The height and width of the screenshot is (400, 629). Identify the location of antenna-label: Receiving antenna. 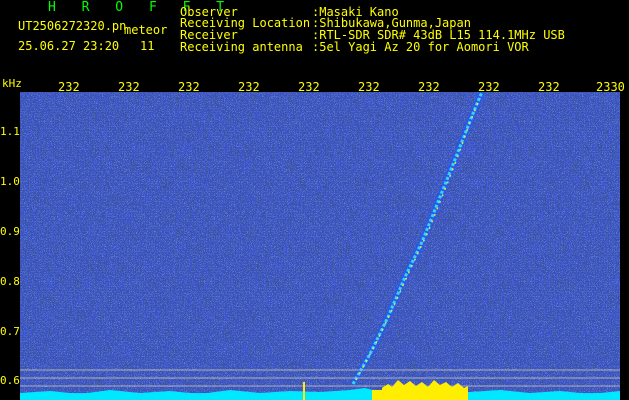
(241, 47).